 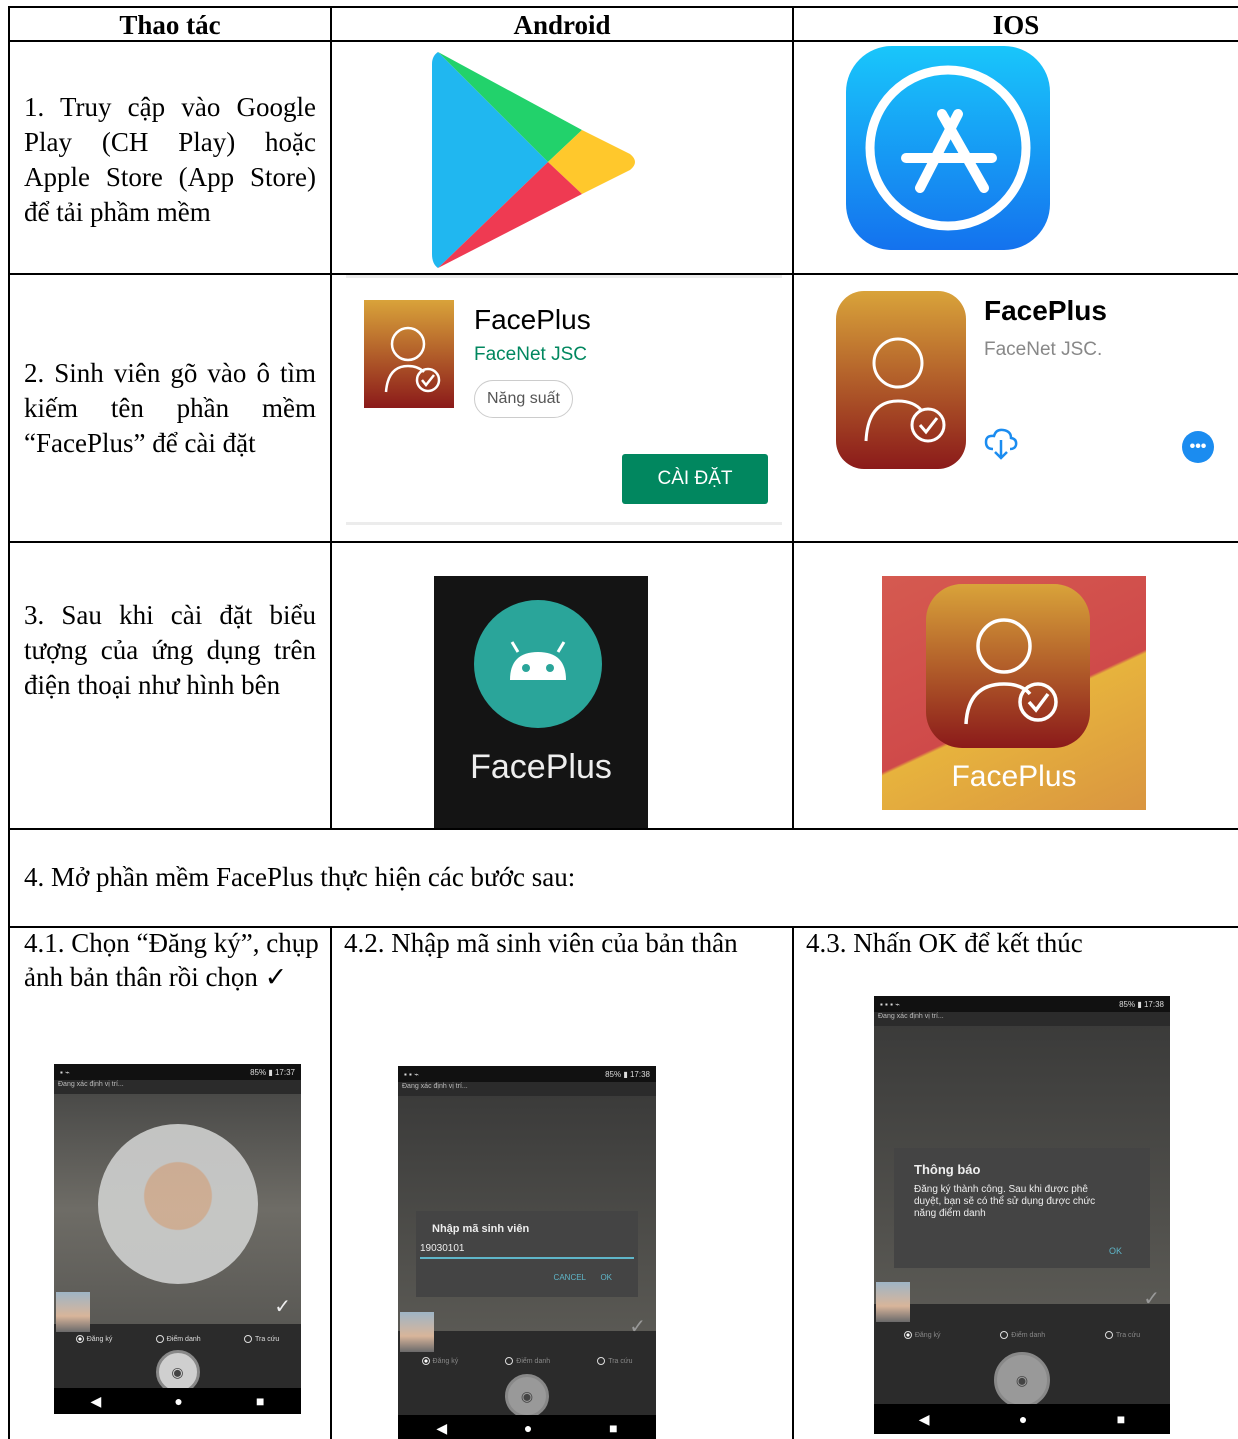 What do you see at coordinates (1045, 310) in the screenshot?
I see `ios-app-name: FacePlus` at bounding box center [1045, 310].